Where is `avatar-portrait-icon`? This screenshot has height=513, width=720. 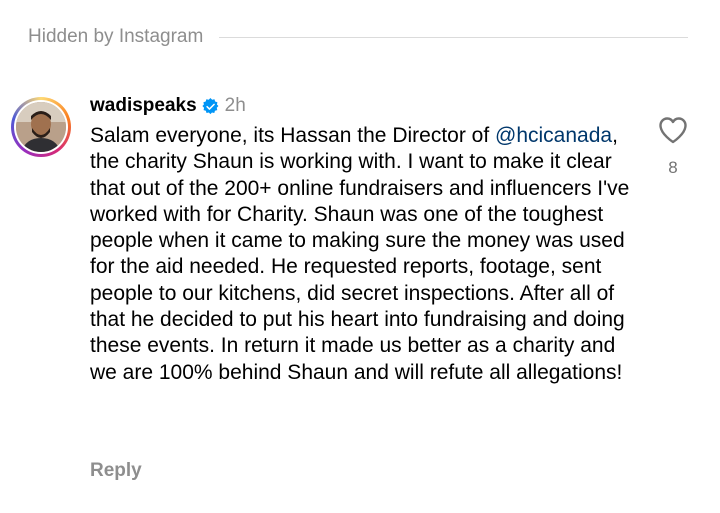 avatar-portrait-icon is located at coordinates (41, 127).